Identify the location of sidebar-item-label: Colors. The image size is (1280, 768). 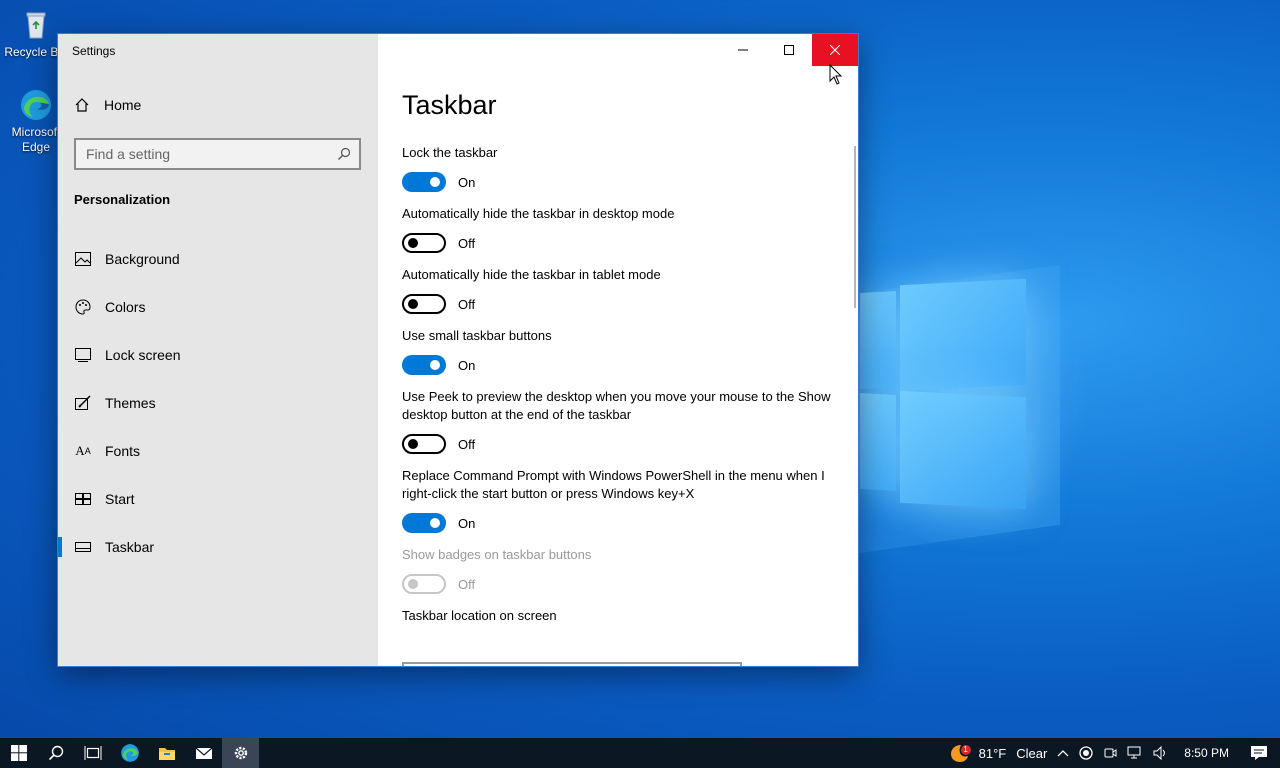
(125, 307).